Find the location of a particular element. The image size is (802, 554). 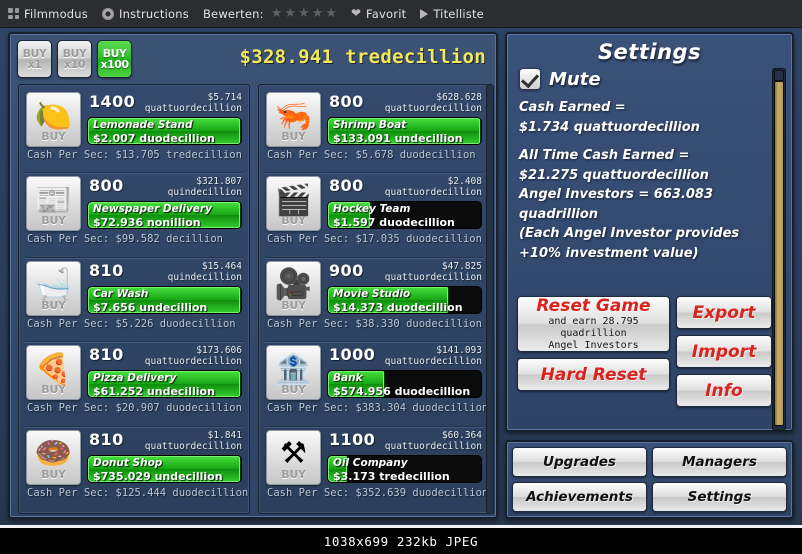

business-progress-bar: Pizza Delivery $61.252 undecillion is located at coordinates (164, 384).